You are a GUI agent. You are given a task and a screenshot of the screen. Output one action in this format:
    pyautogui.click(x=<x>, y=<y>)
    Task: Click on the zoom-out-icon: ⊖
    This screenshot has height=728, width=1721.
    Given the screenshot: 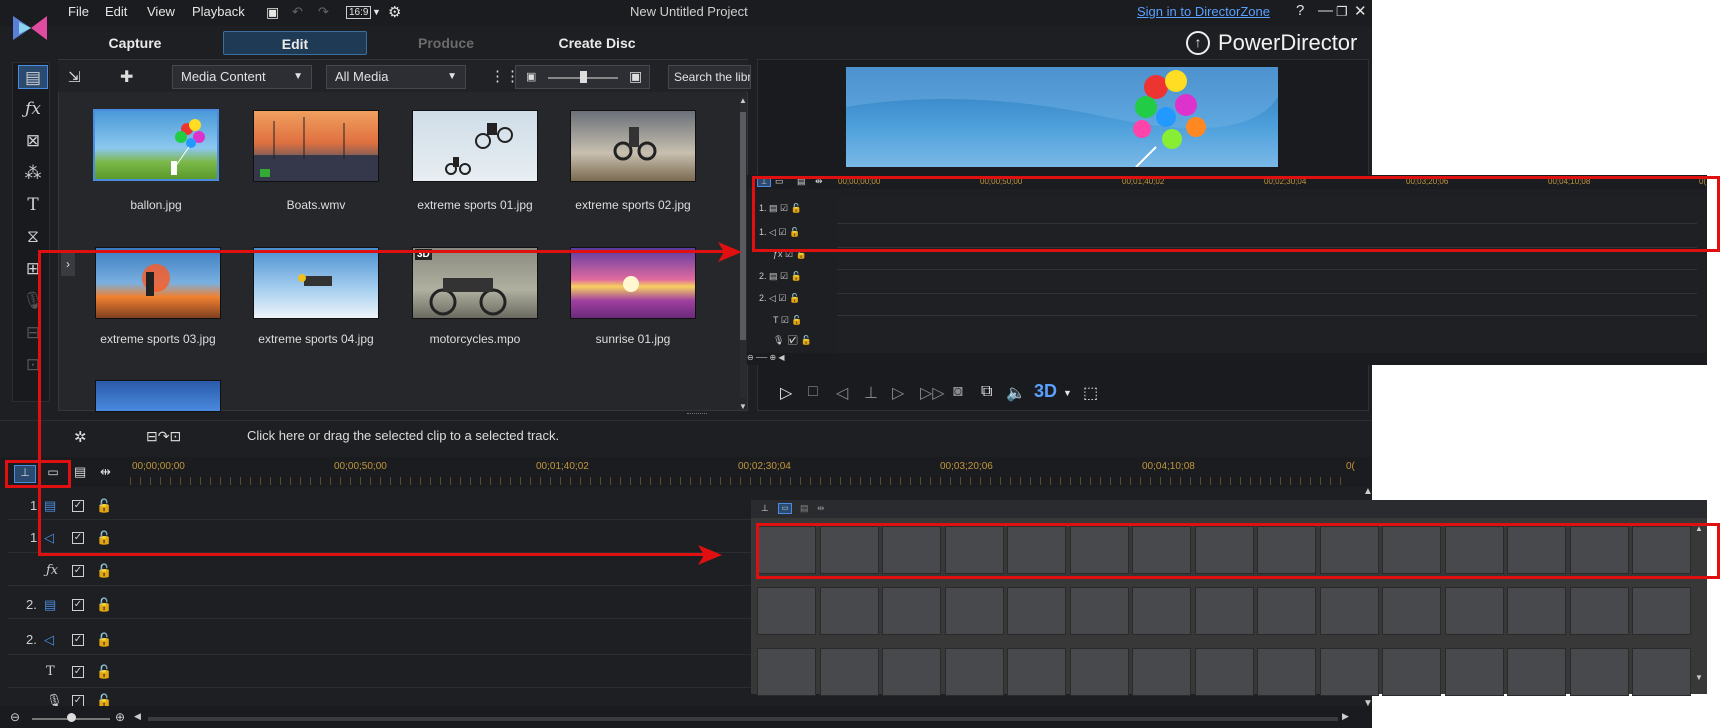 What is the action you would take?
    pyautogui.click(x=15, y=717)
    